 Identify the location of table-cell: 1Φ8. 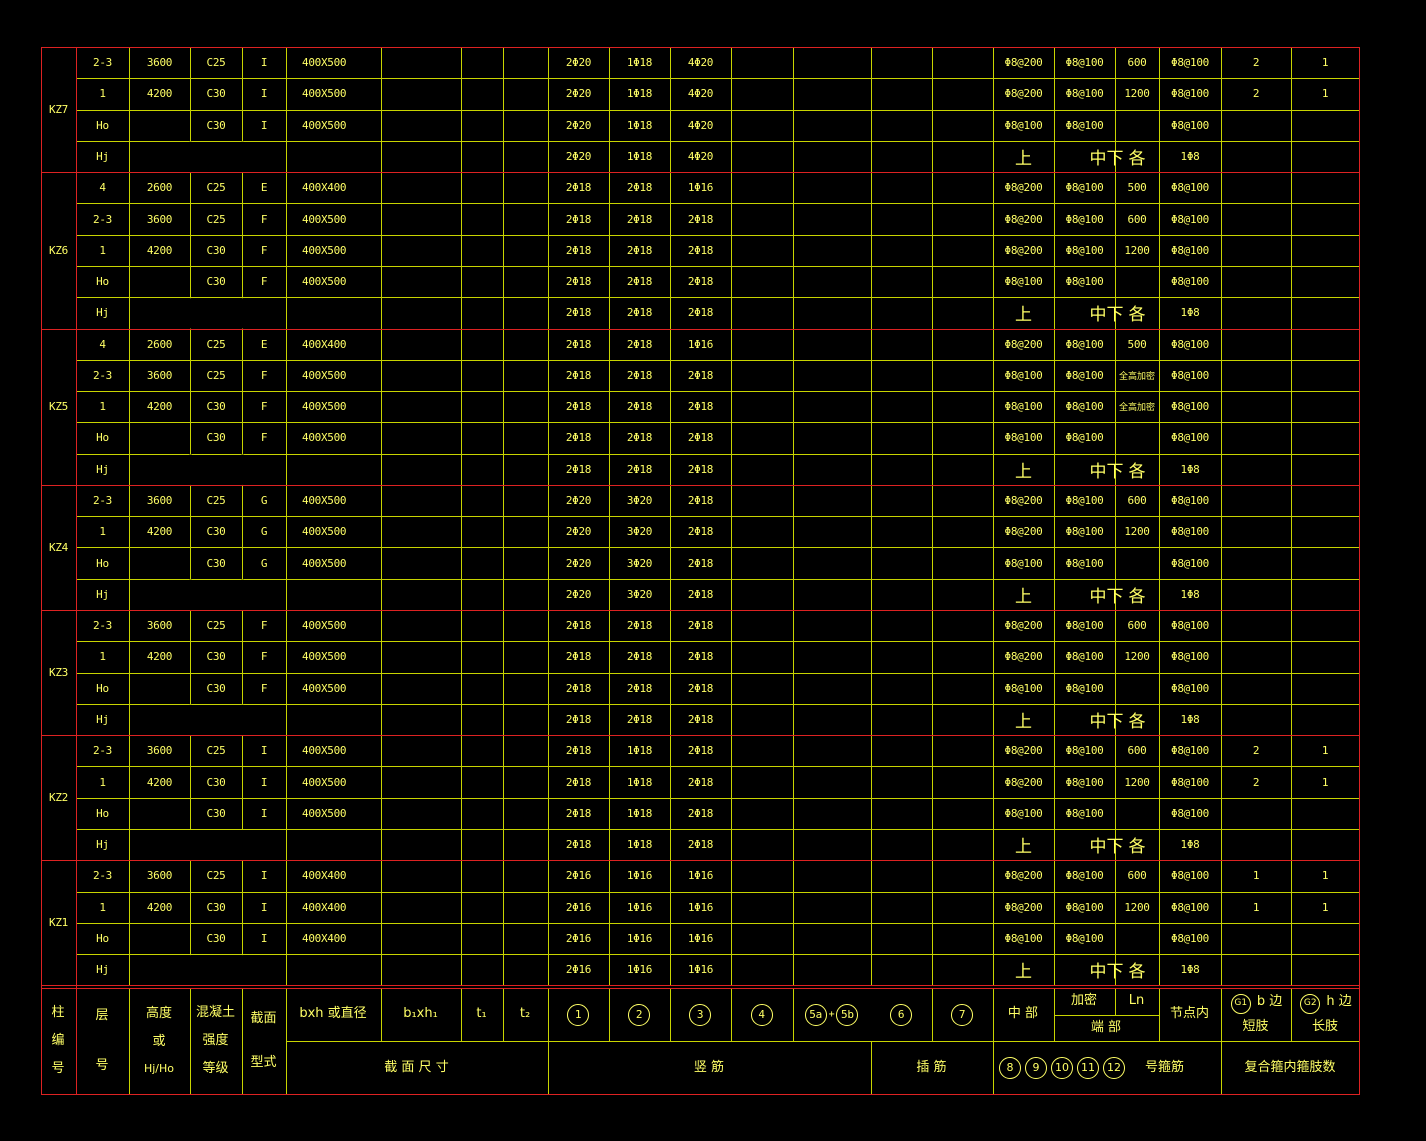
(1190, 469).